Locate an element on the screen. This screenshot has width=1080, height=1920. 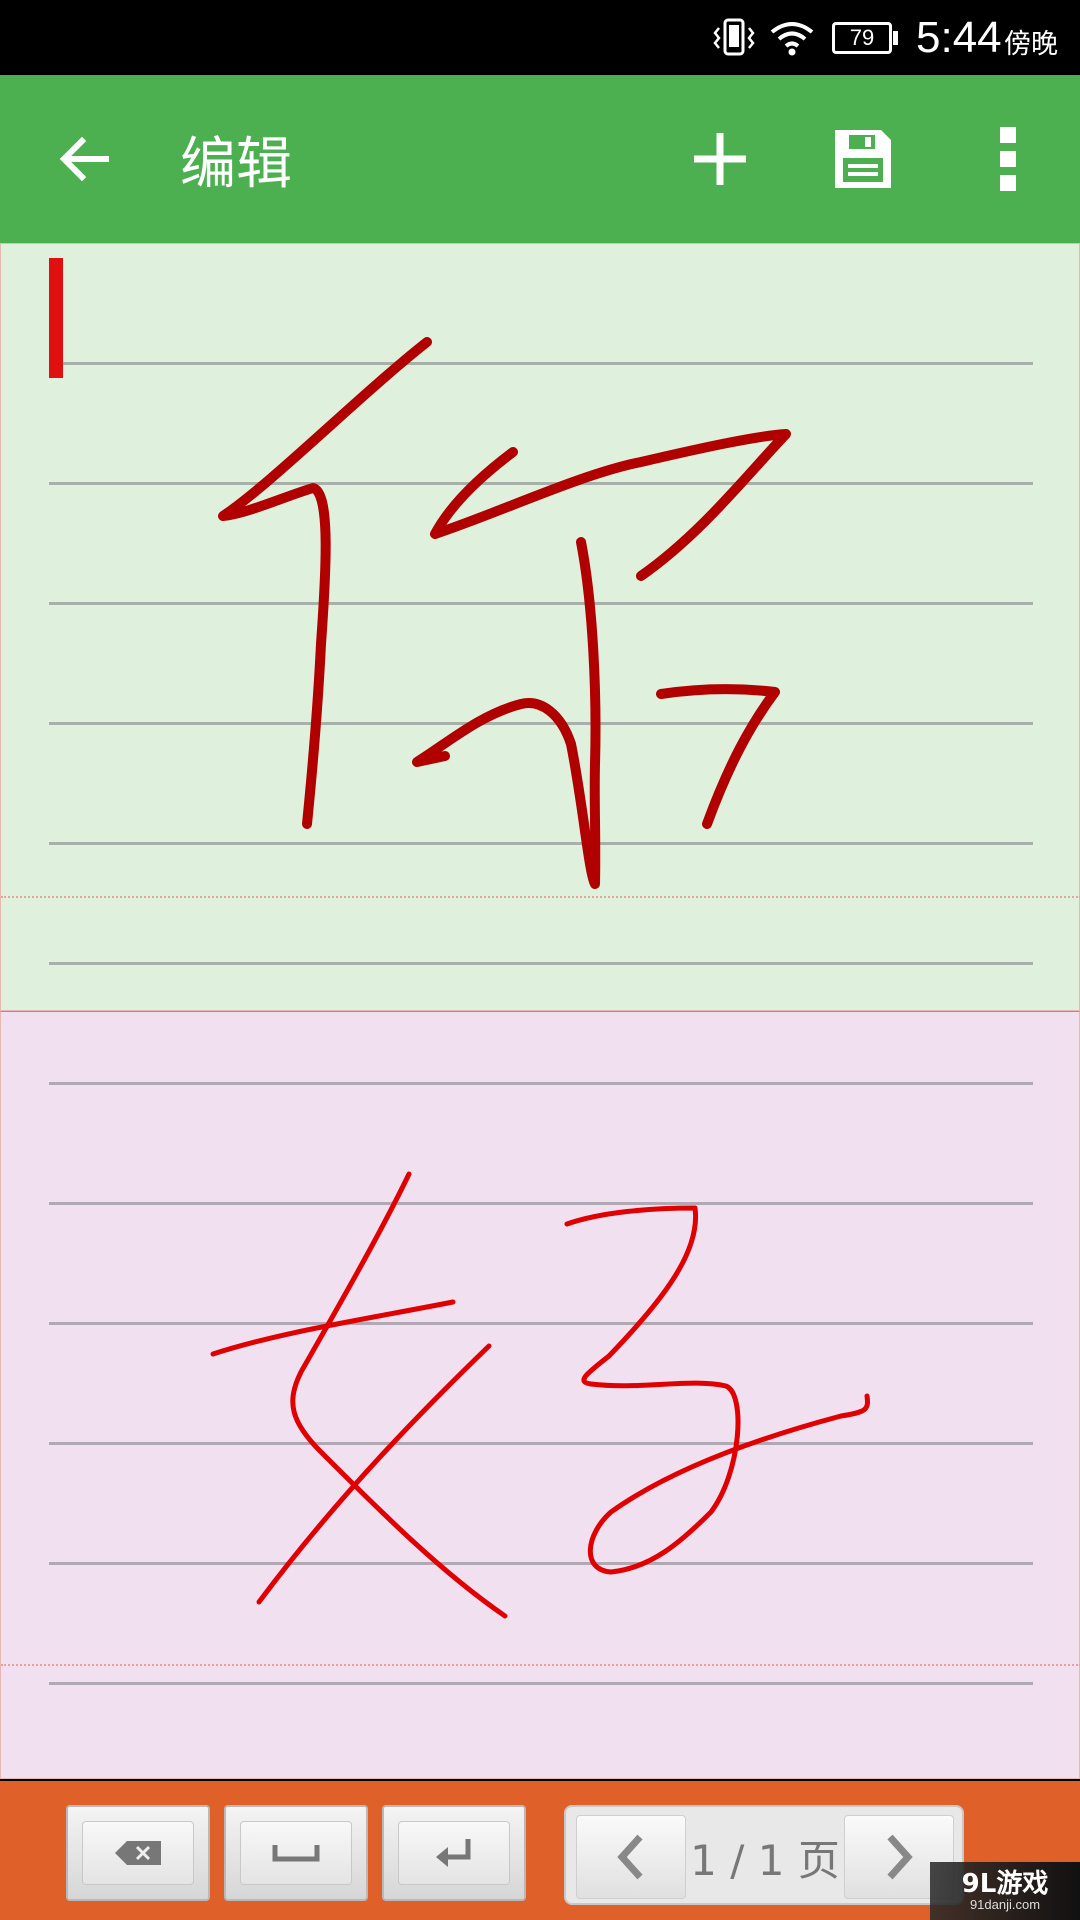
bottom-bar: 1 / 1 页 is located at coordinates (540, 1850).